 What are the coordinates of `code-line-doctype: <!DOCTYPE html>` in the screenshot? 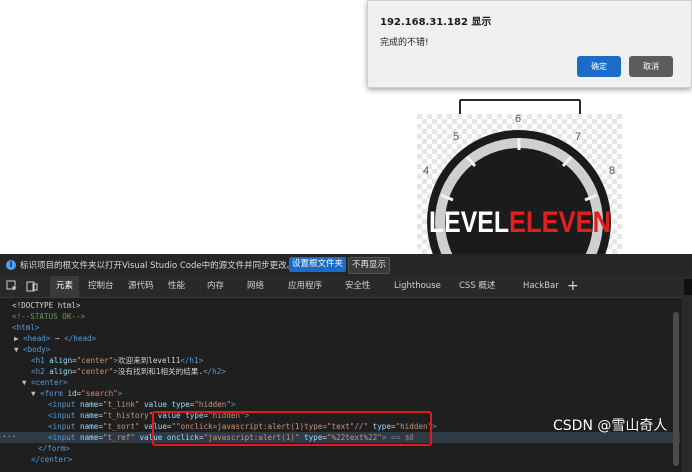 It's located at (46, 305).